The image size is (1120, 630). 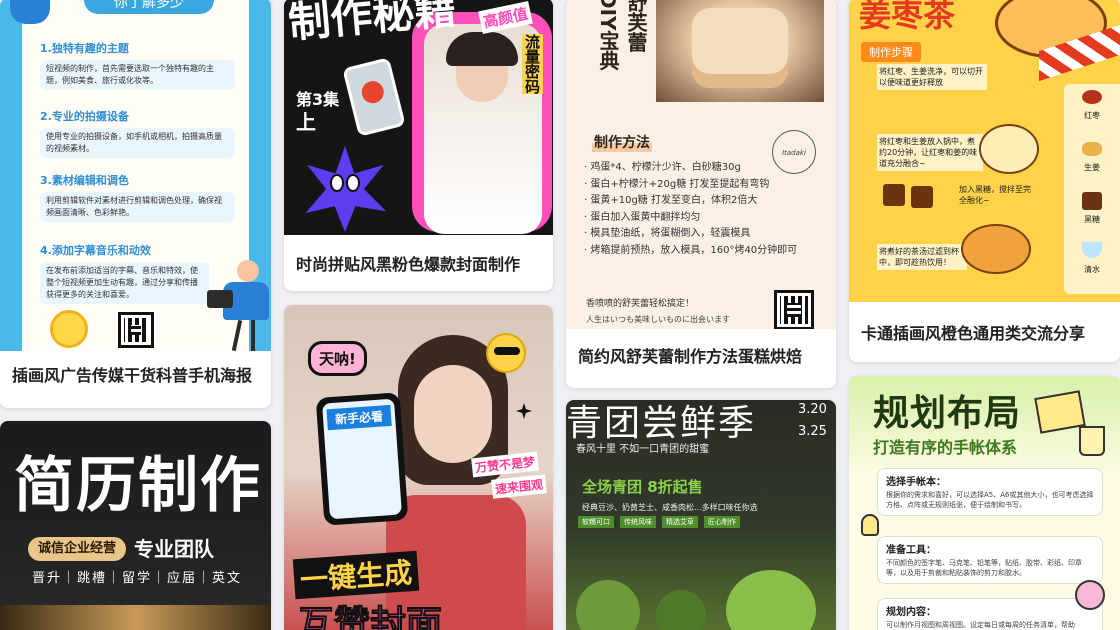 What do you see at coordinates (662, 167) in the screenshot?
I see `recipe-step: · 鸡蛋*4、柠檬汁少许、白砂糖30g` at bounding box center [662, 167].